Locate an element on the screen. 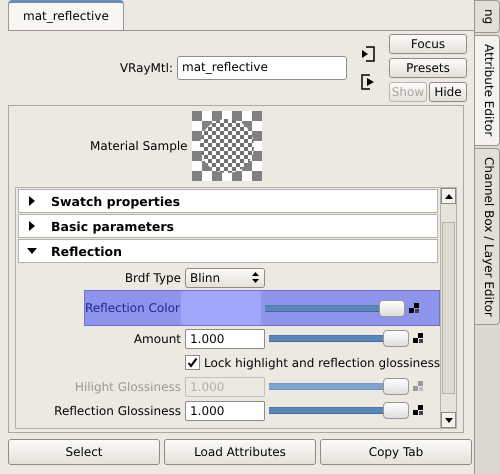 The height and width of the screenshot is (474, 500). output-connection-icon is located at coordinates (368, 82).